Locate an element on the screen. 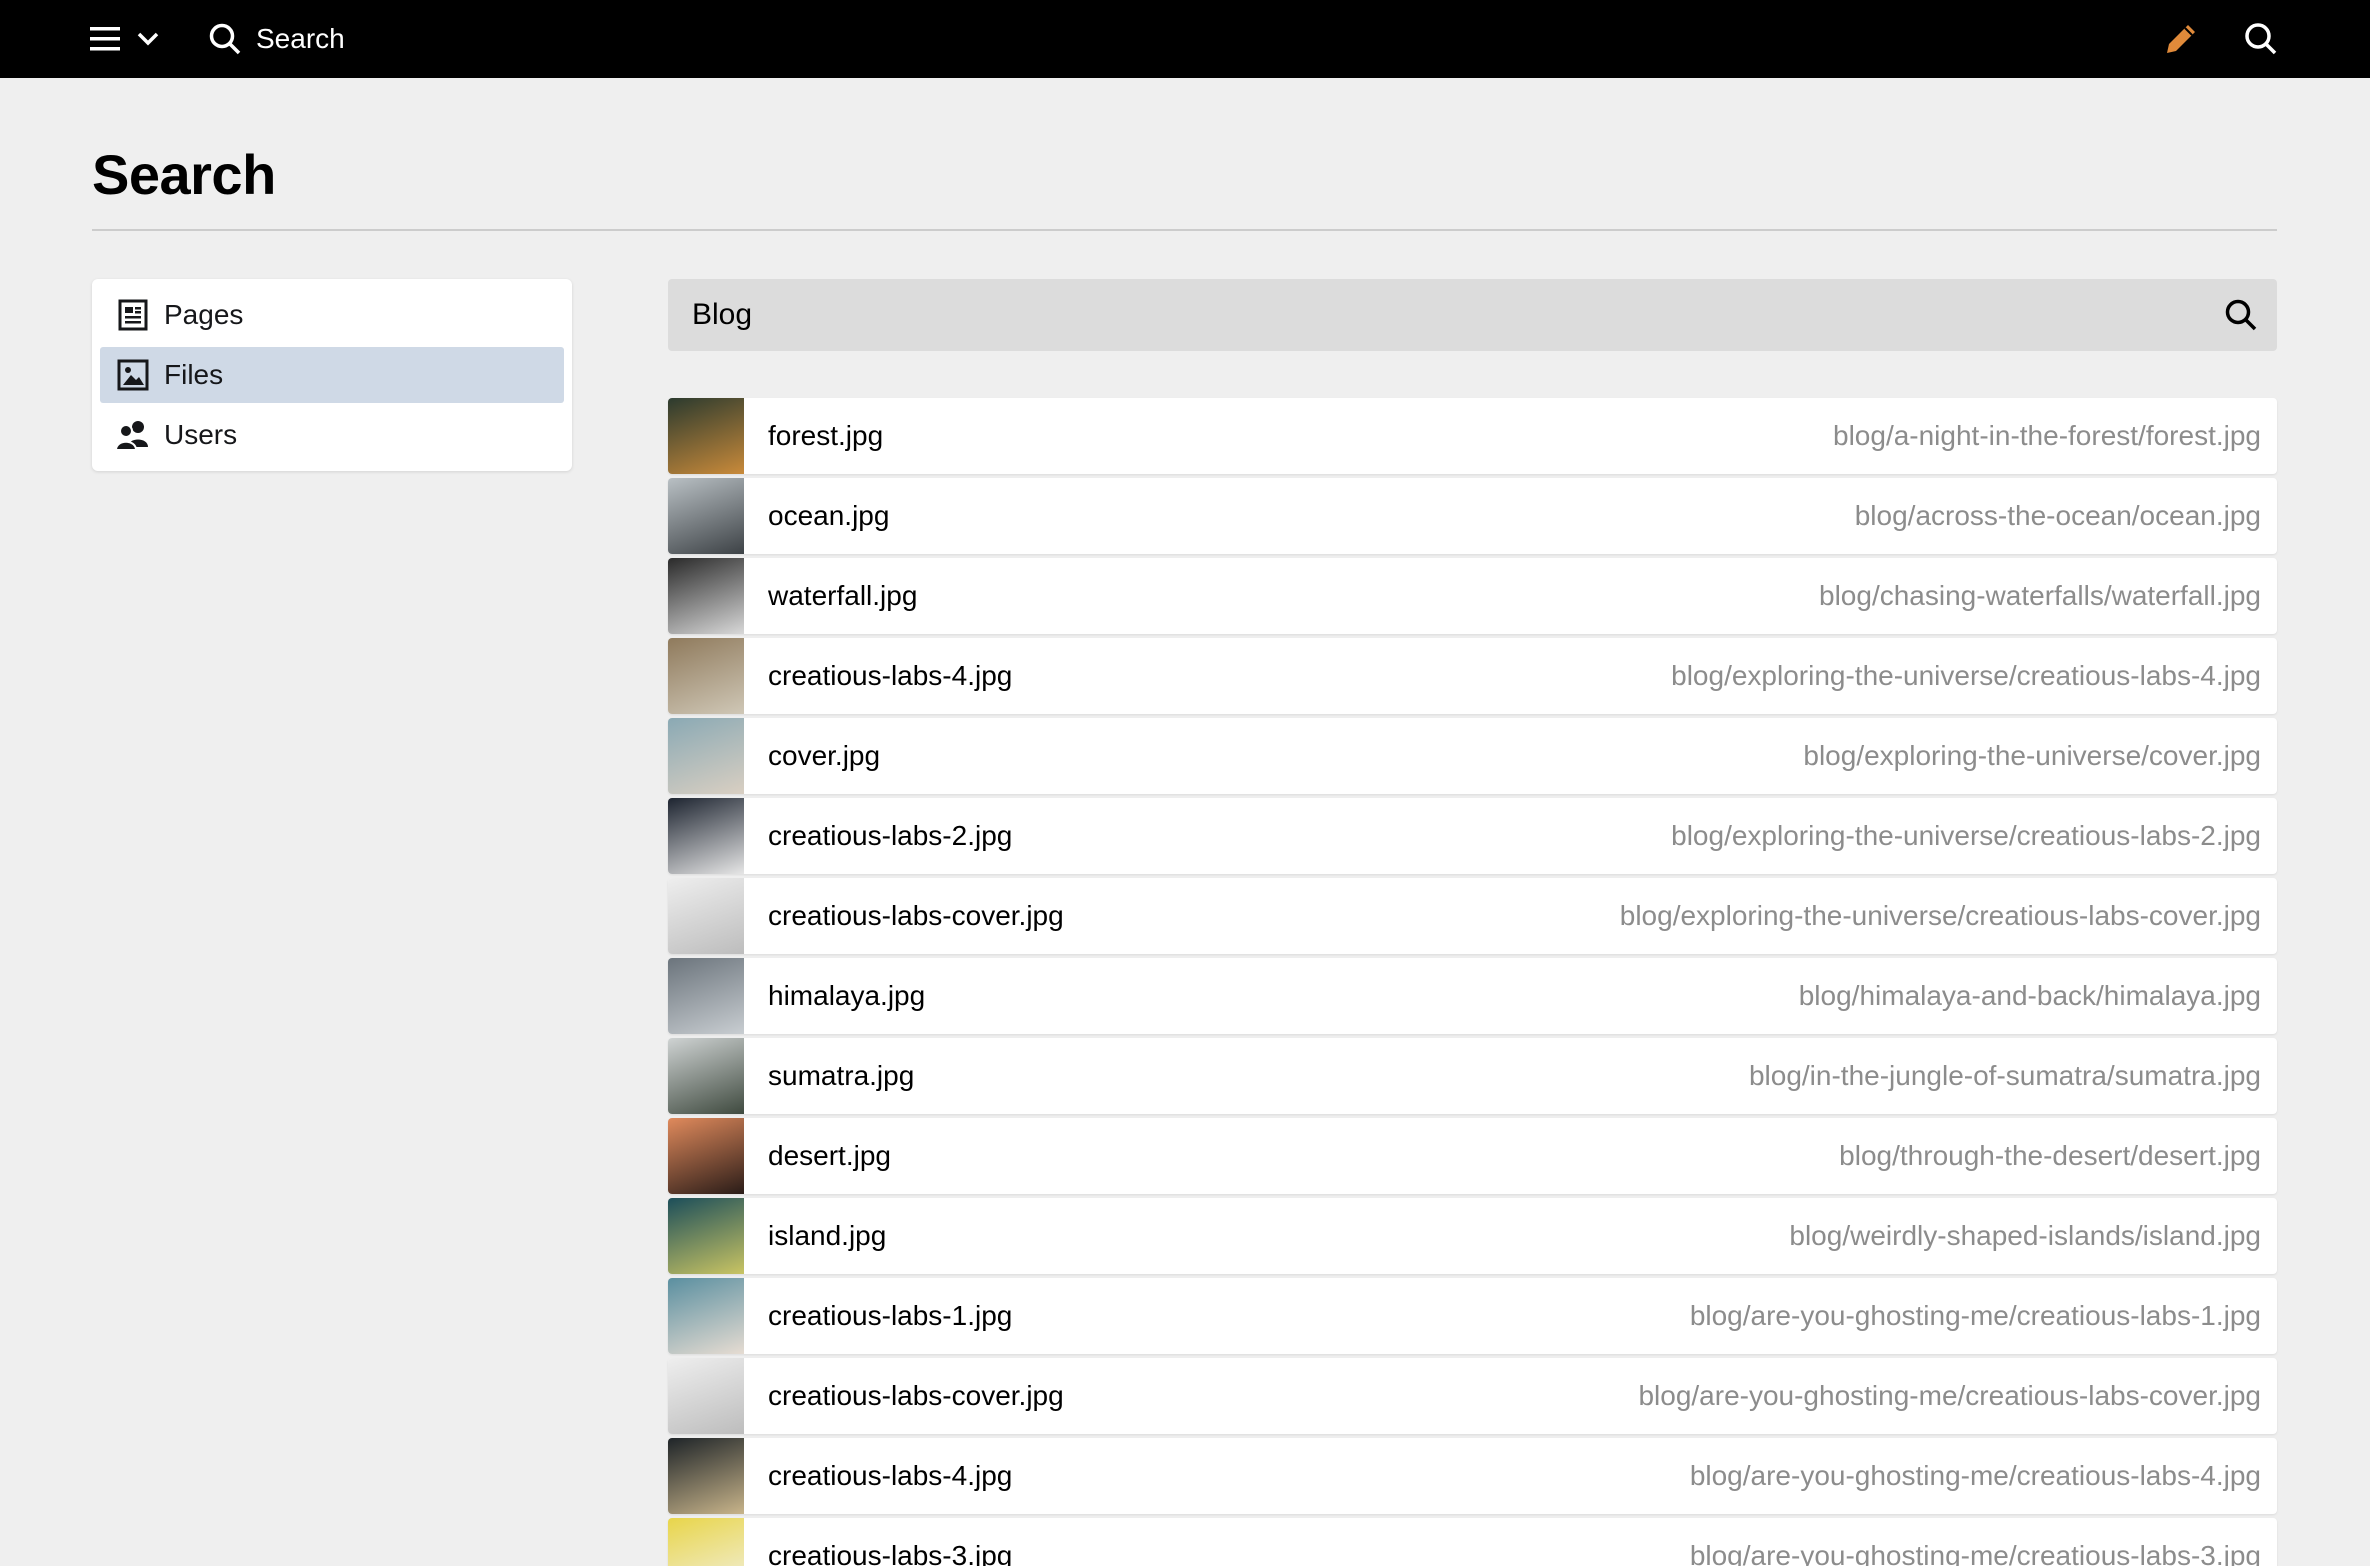 The height and width of the screenshot is (1566, 2370). file-name: waterfall.jpg is located at coordinates (843, 595).